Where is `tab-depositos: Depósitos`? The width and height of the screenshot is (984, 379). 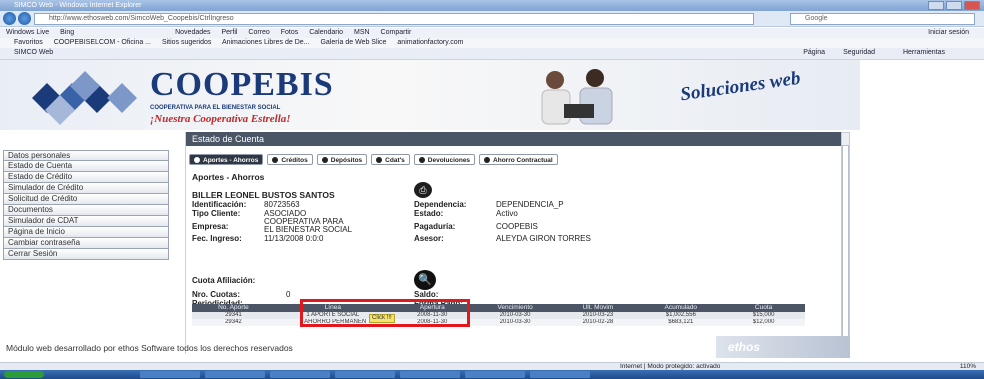
tab-depositos: Depósitos is located at coordinates (342, 159).